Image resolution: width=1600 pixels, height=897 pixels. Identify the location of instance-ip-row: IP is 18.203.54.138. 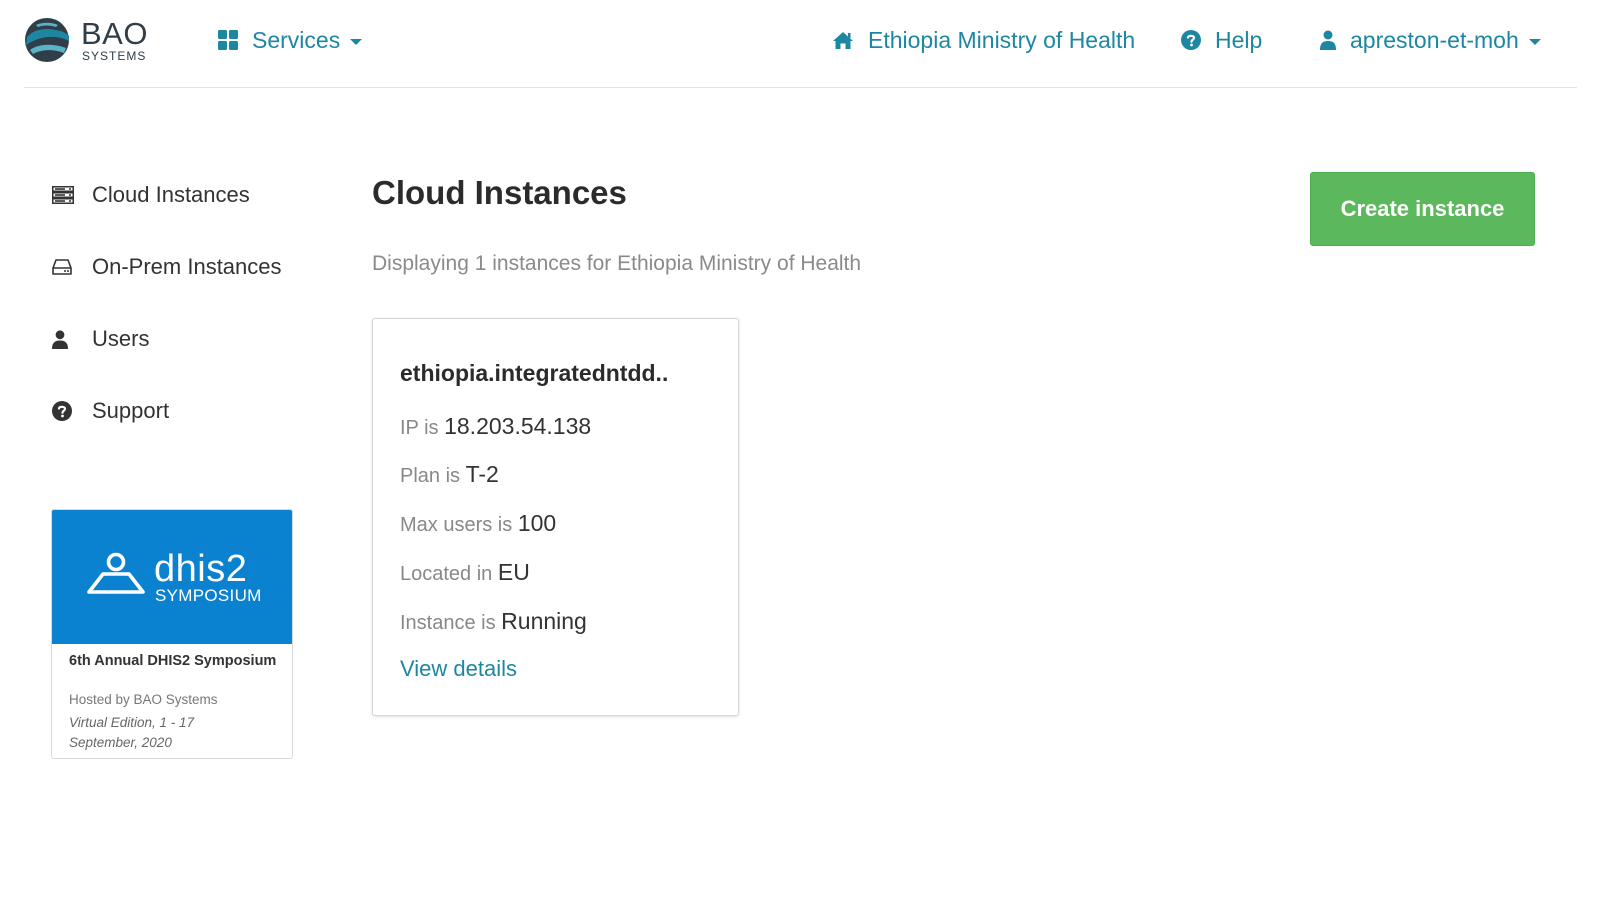
(495, 428).